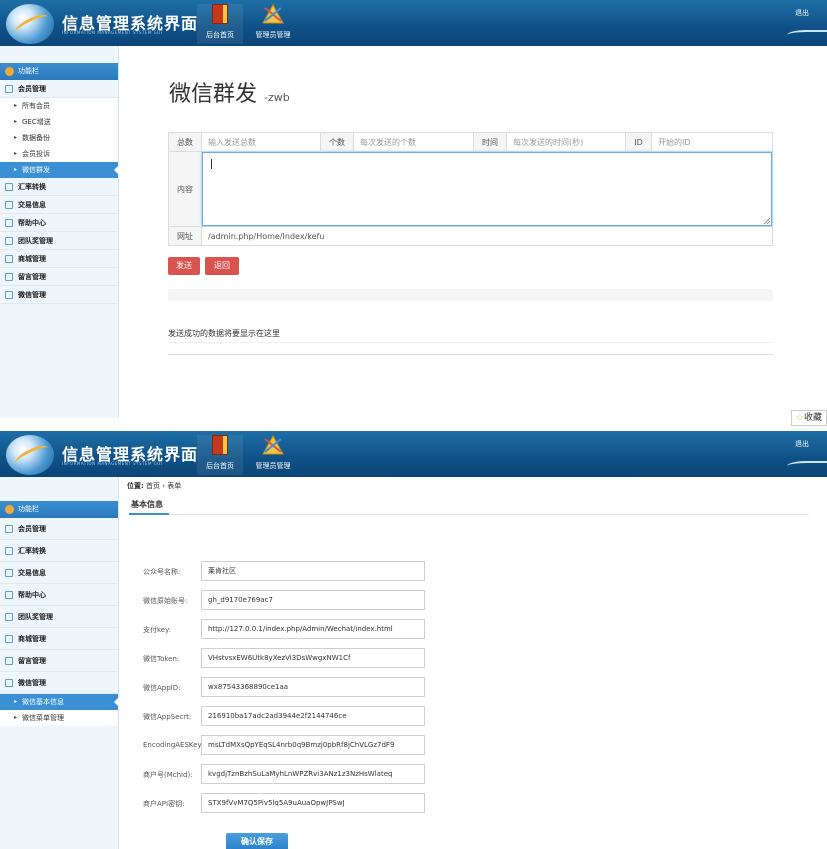 The image size is (827, 849). What do you see at coordinates (487, 189) in the screenshot?
I see `content-textarea` at bounding box center [487, 189].